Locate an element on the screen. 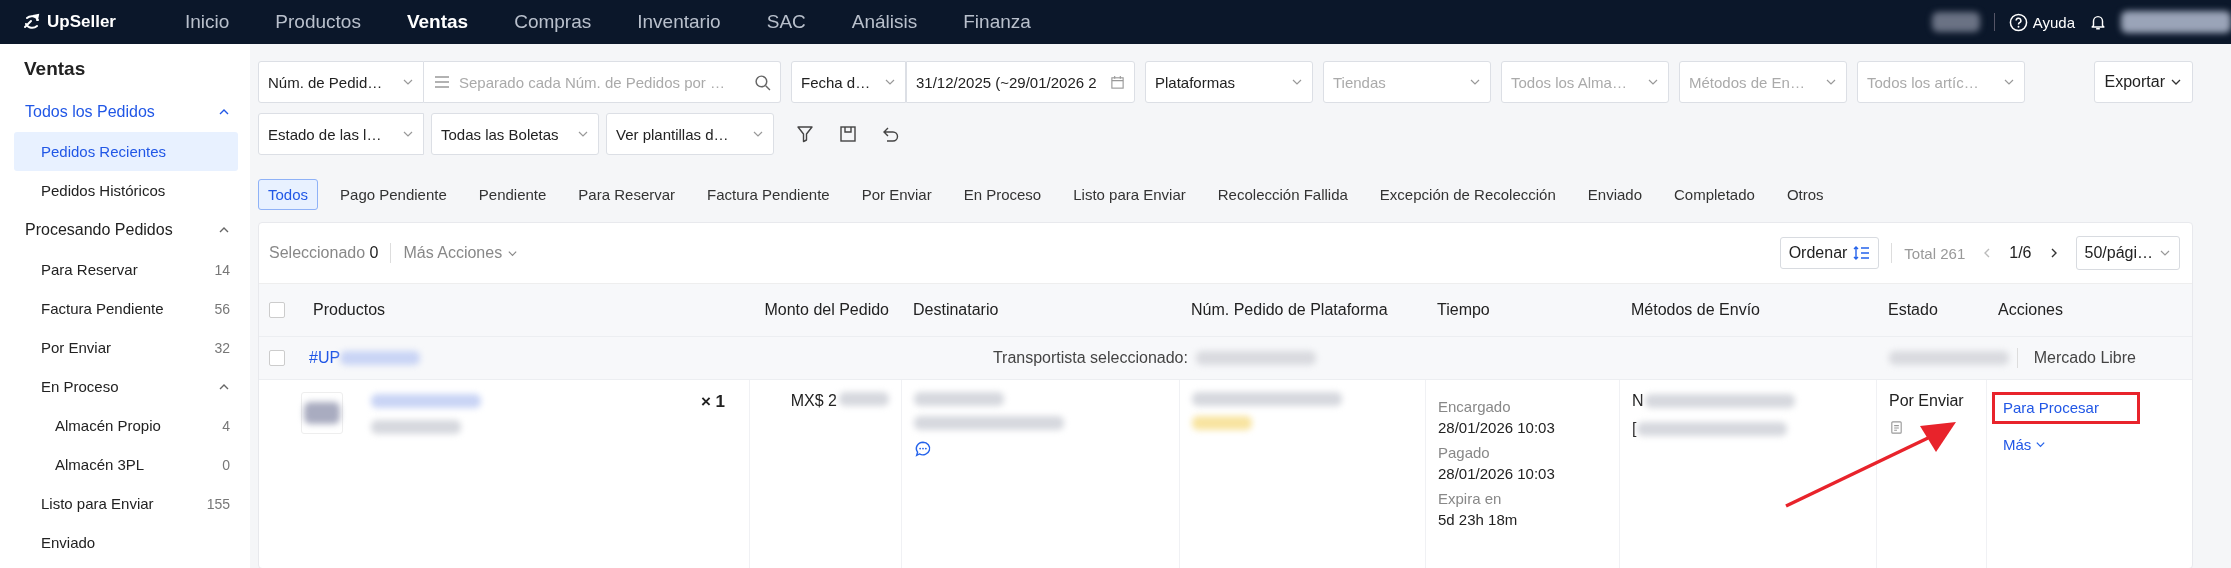 The image size is (2231, 568). nav-item: Inventario is located at coordinates (679, 22).